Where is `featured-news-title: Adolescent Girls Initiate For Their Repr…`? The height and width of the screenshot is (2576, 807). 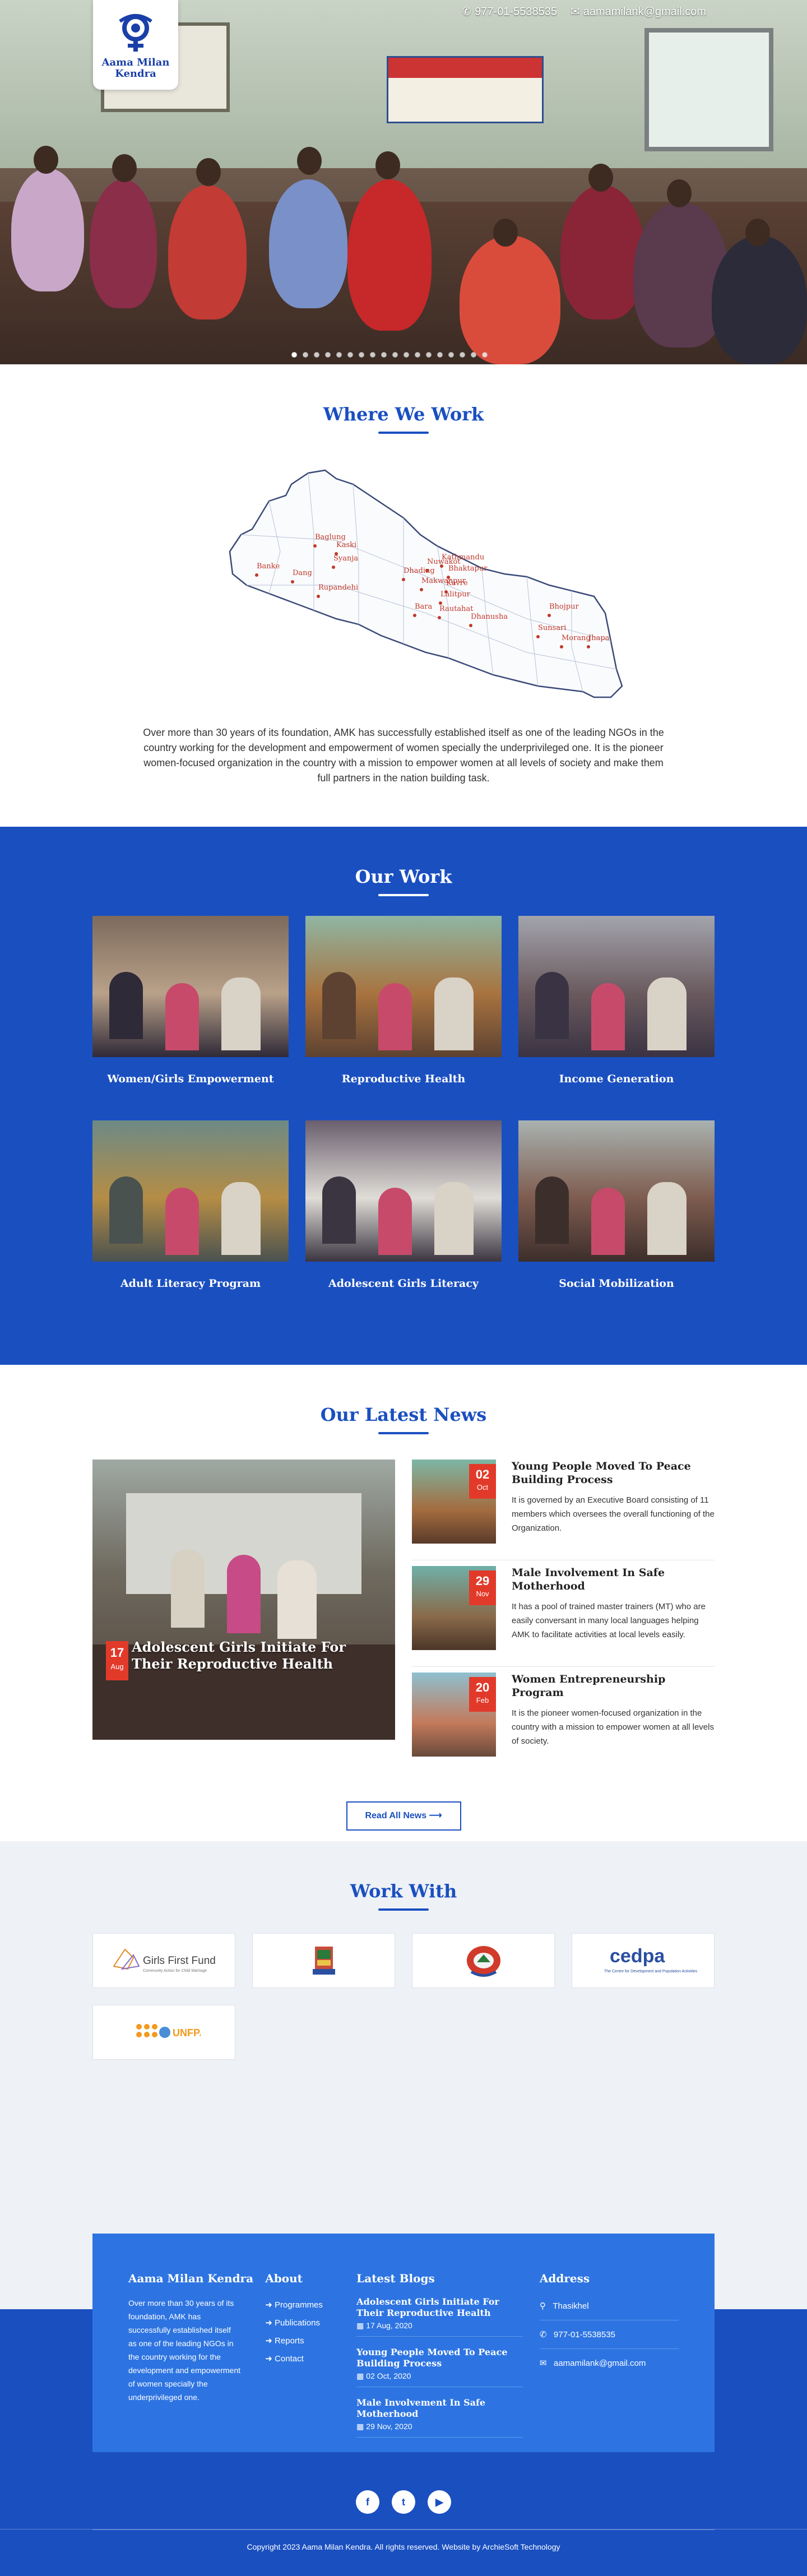 featured-news-title: Adolescent Girls Initiate For Their Repr… is located at coordinates (244, 1655).